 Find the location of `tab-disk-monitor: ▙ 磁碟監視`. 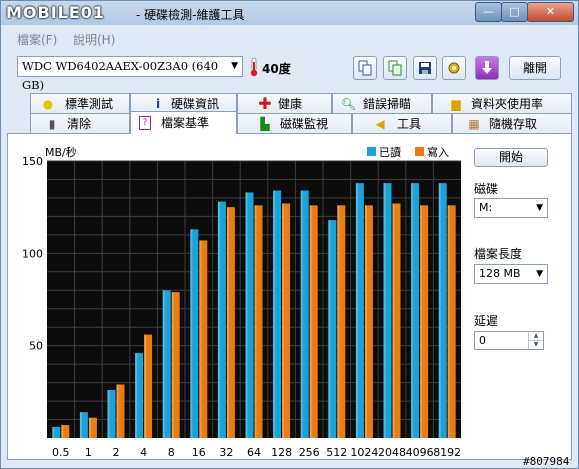

tab-disk-monitor: ▙ 磁碟監視 is located at coordinates (294, 123).